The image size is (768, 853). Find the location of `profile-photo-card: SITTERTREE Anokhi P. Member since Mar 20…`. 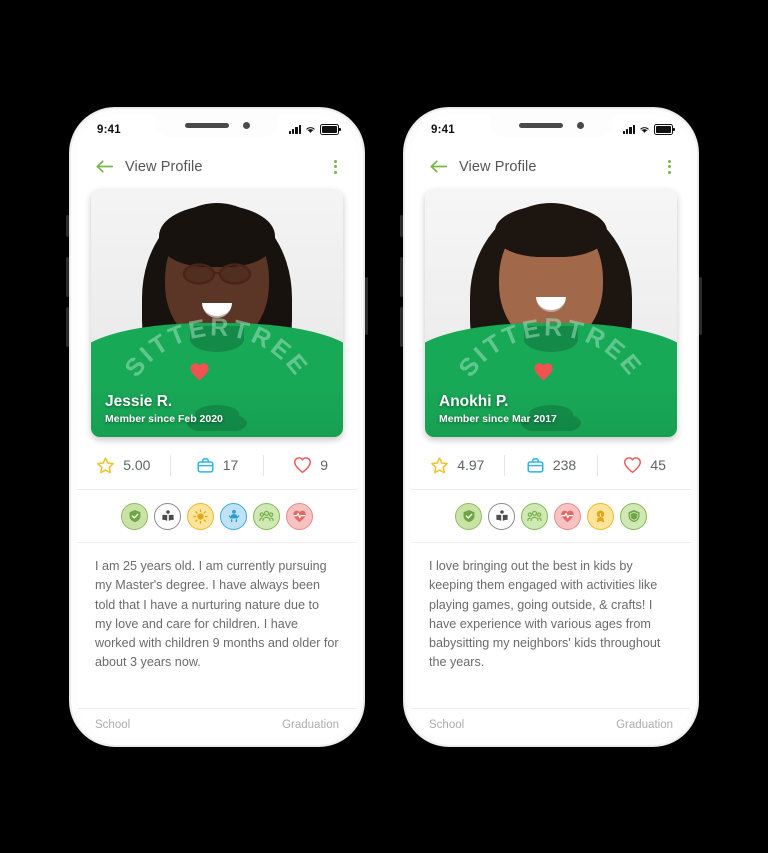

profile-photo-card: SITTERTREE Anokhi P. Member since Mar 20… is located at coordinates (551, 313).